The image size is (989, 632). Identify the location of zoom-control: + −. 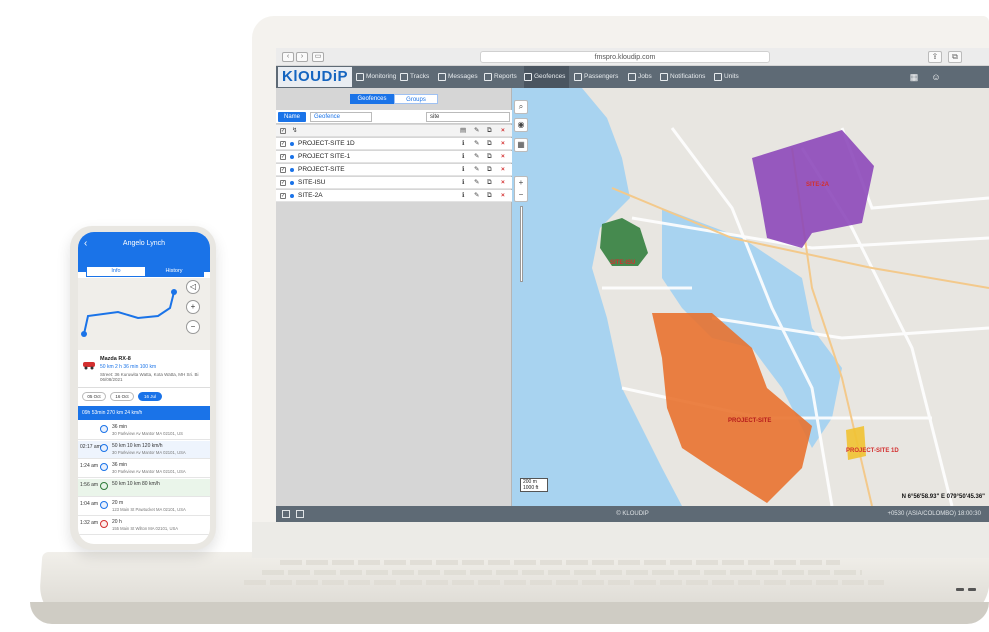
(521, 189).